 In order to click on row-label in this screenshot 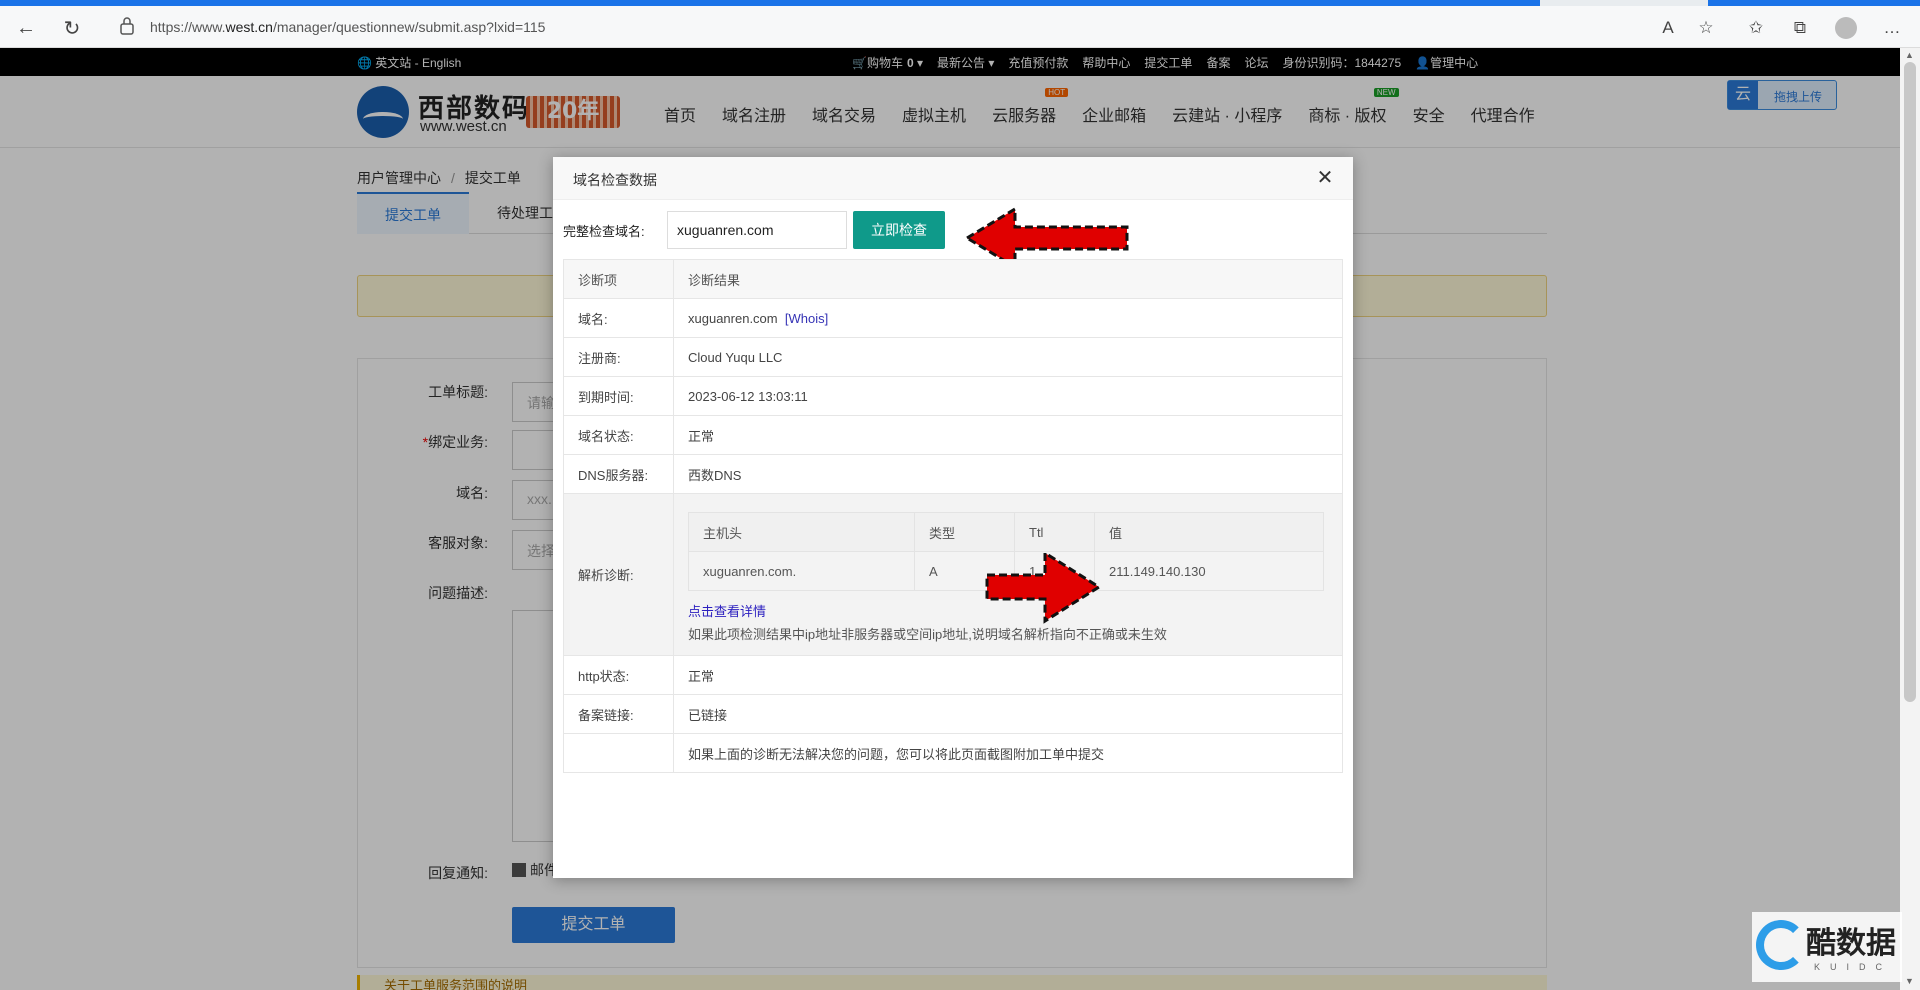, I will do `click(618, 753)`.